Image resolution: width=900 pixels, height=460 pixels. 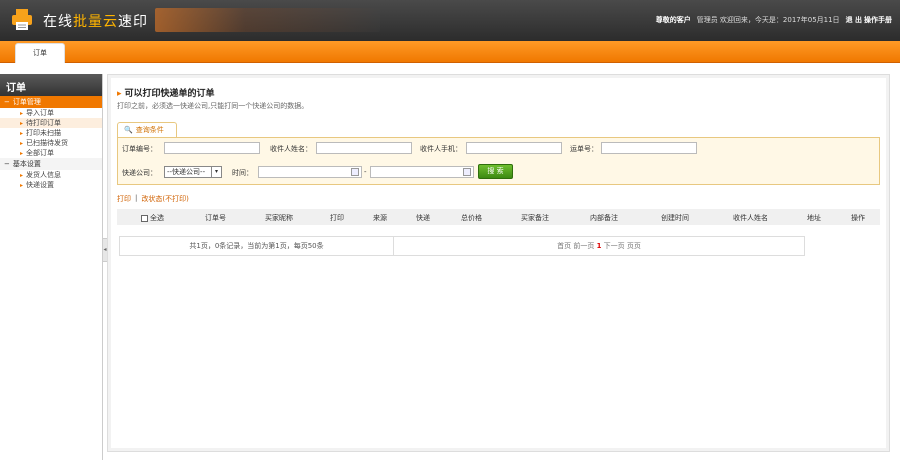 I want to click on pager: 共1页，0条记录，当前为第1页，每页50条 首页 前一页 1 下一页 页页, so click(x=462, y=246).